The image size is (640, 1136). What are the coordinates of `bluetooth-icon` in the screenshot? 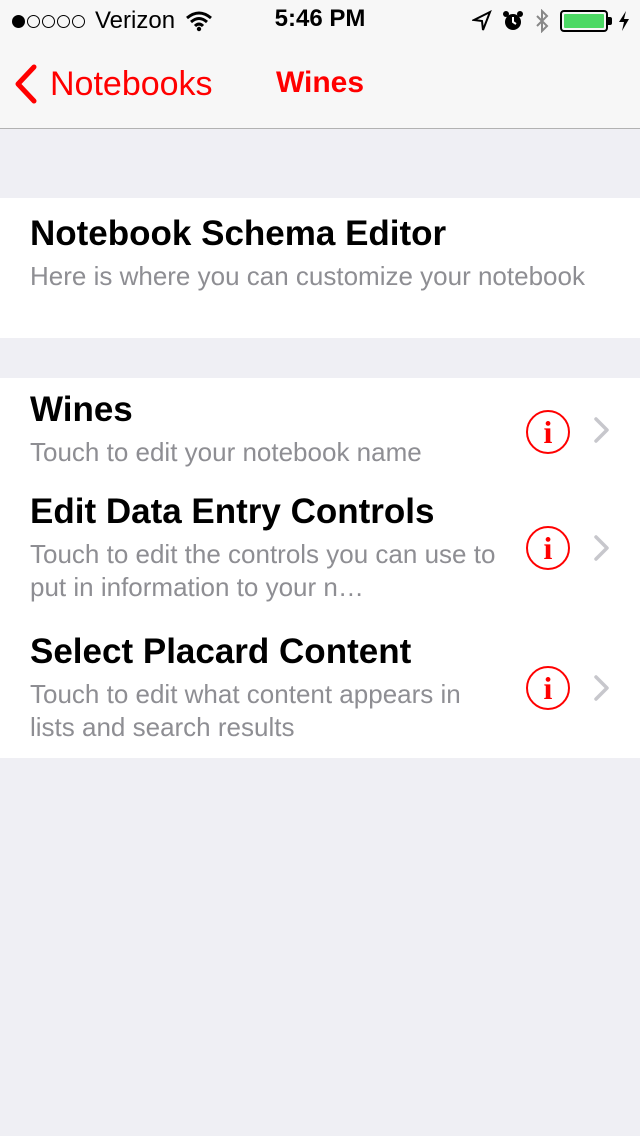 It's located at (542, 21).